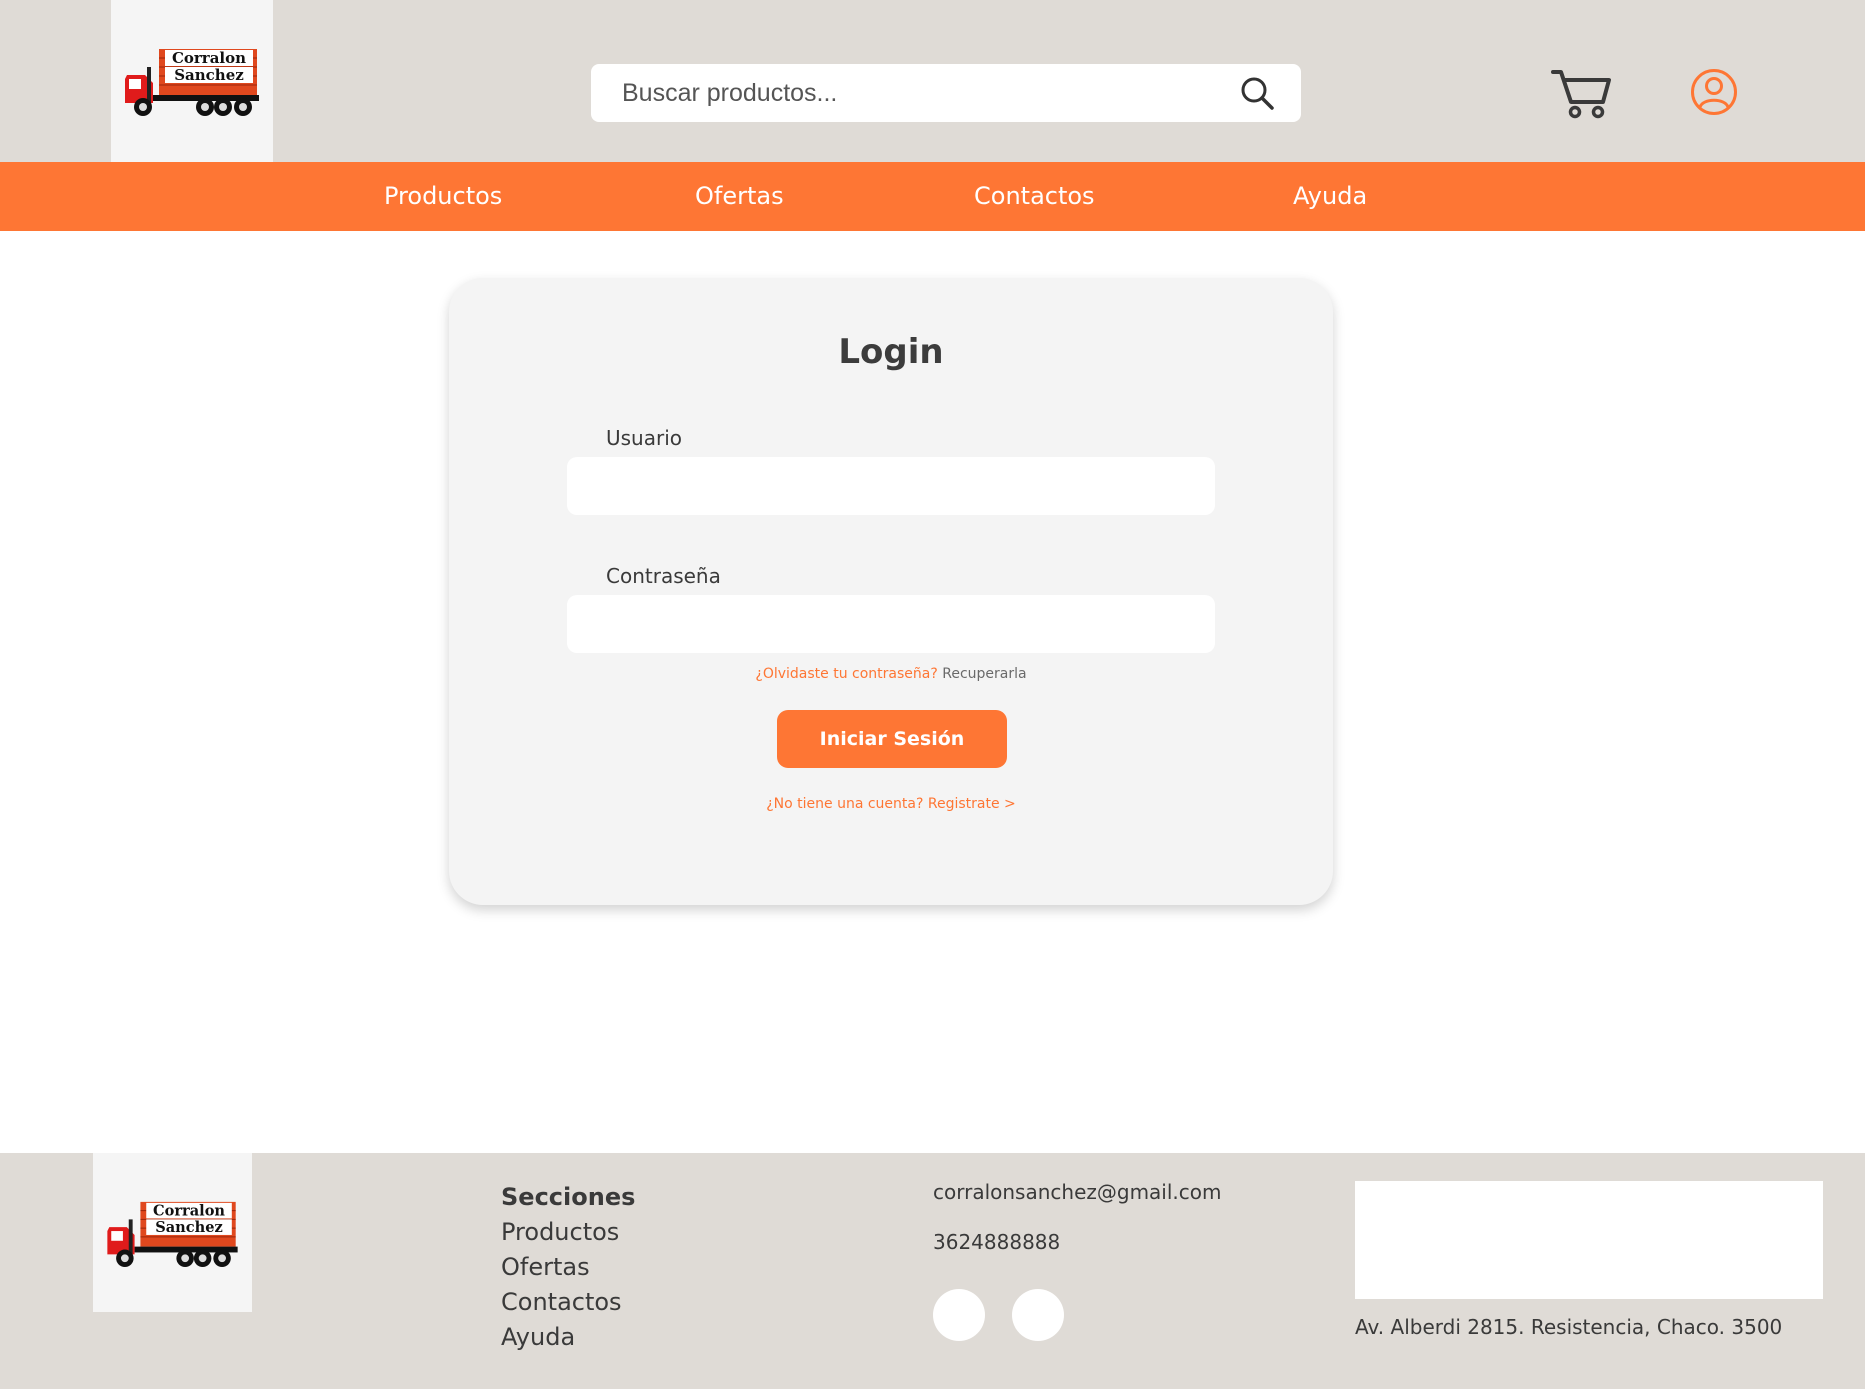  Describe the element at coordinates (891, 624) in the screenshot. I see `password-input` at that location.